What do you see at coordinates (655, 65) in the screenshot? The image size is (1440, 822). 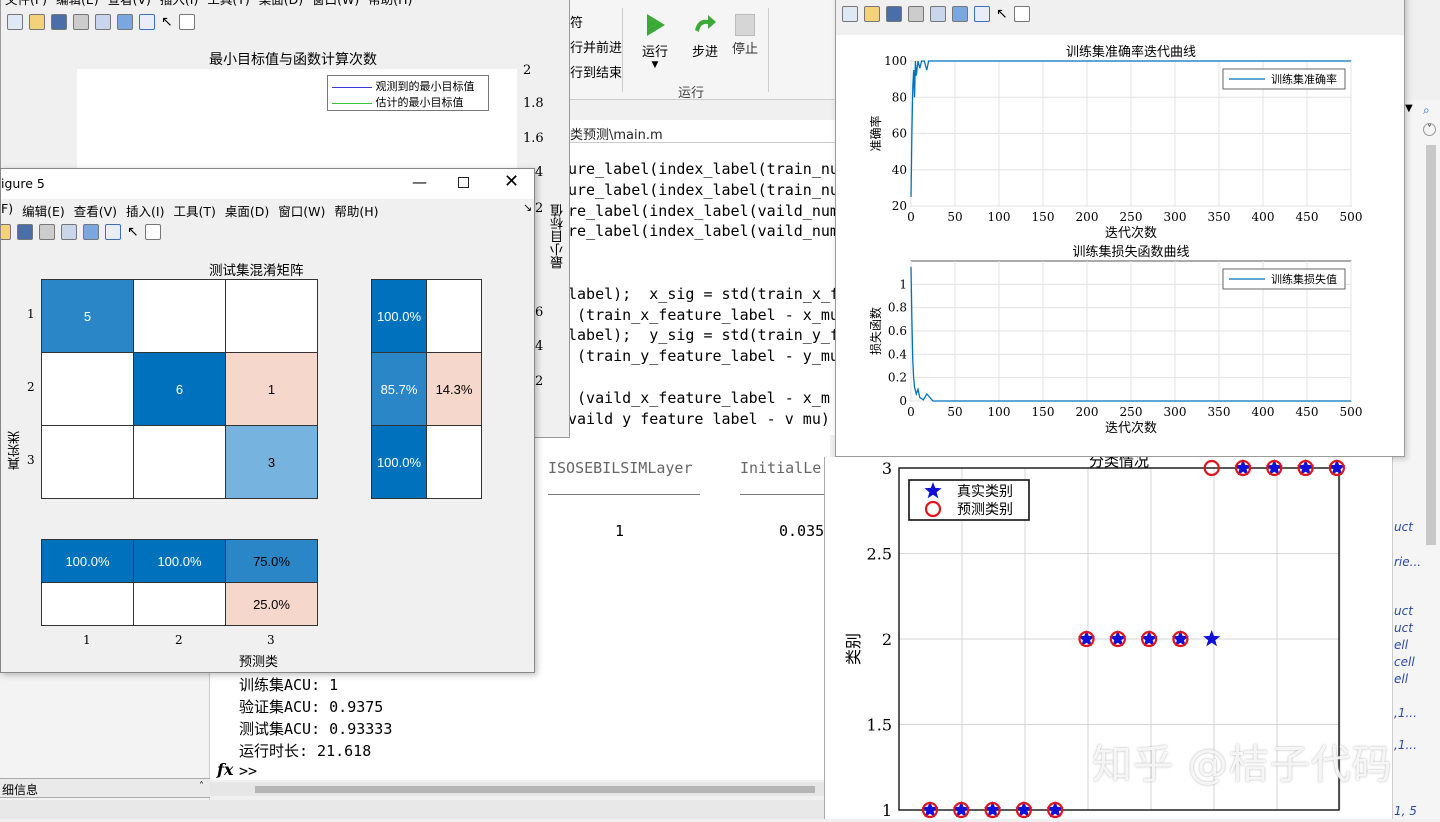 I see `chevron-down-icon: ▼` at bounding box center [655, 65].